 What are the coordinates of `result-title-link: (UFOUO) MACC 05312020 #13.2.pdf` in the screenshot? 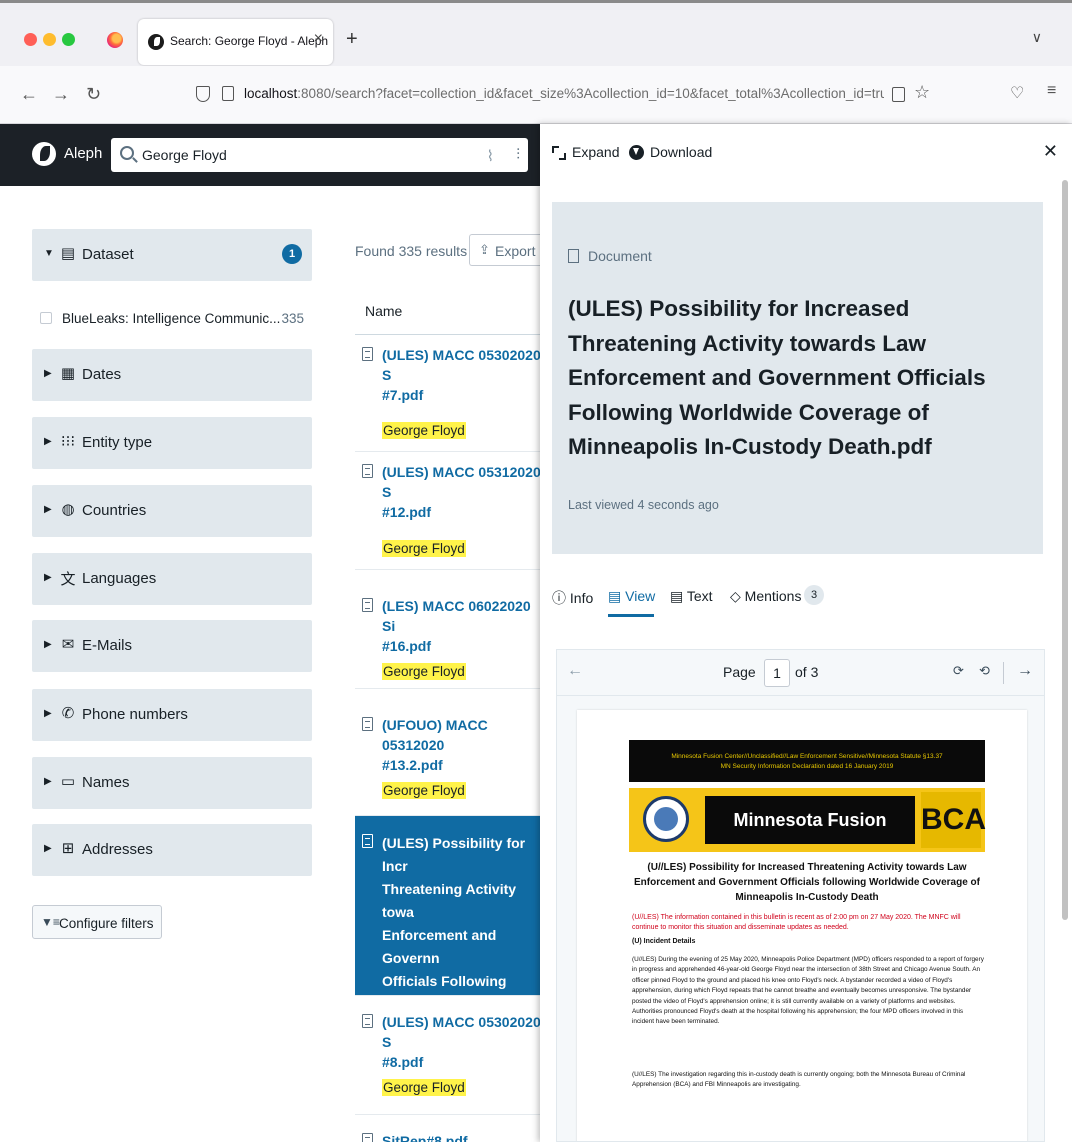 It's located at (461, 745).